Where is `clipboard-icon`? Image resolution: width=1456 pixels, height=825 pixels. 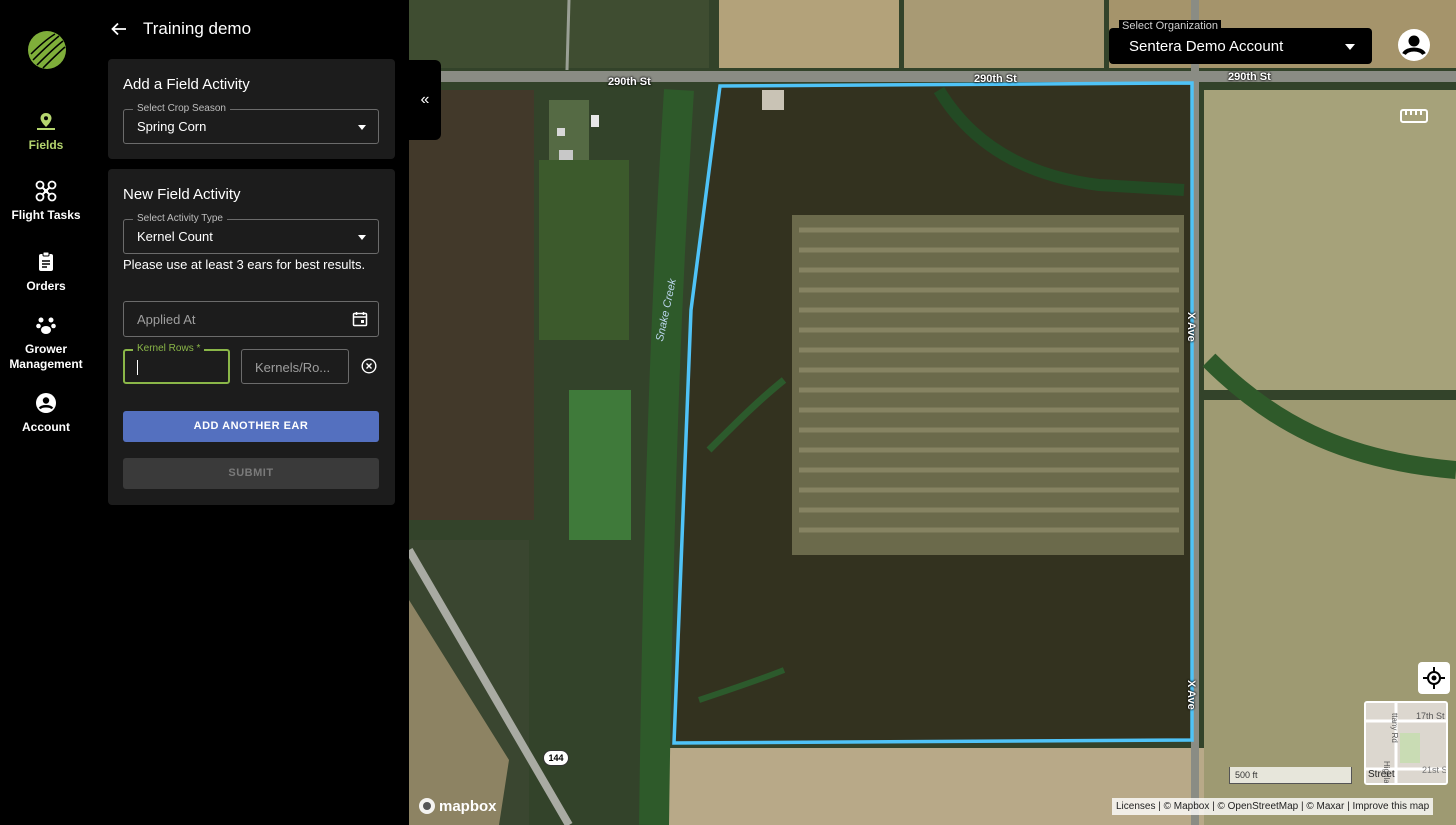
clipboard-icon is located at coordinates (46, 261).